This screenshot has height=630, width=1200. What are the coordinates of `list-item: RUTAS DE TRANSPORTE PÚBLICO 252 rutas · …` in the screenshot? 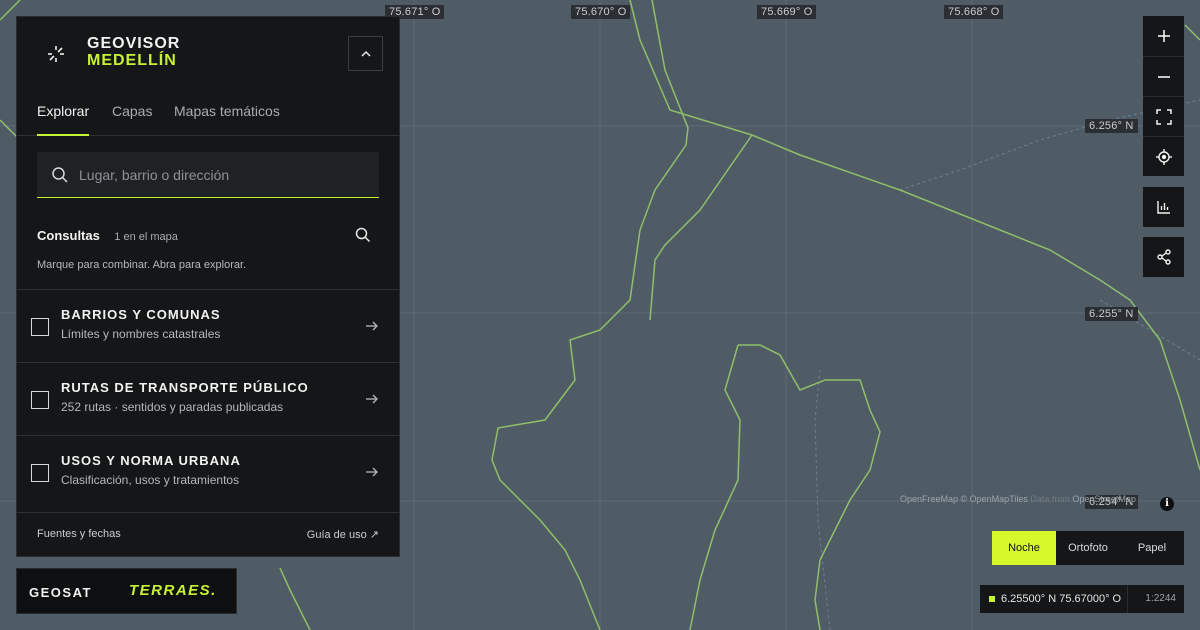 It's located at (208, 398).